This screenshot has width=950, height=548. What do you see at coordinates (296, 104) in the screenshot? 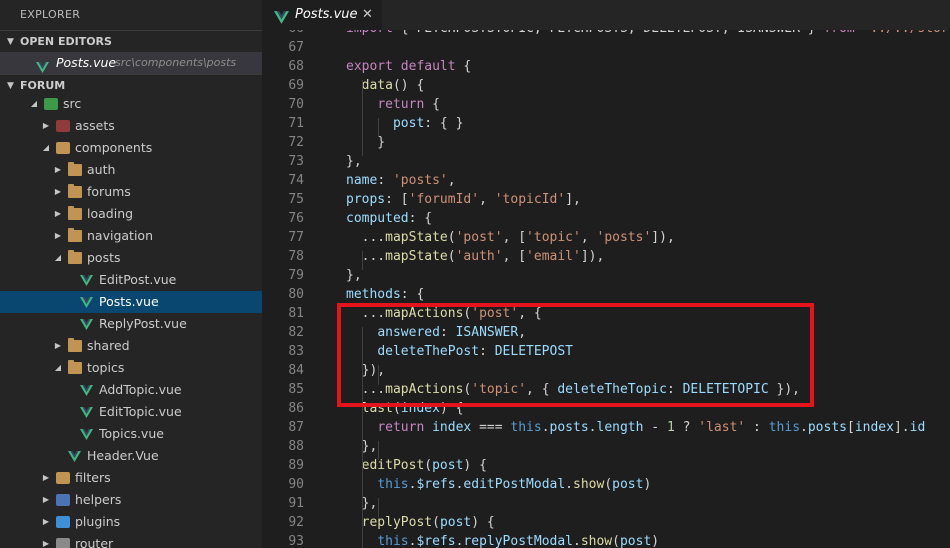
I see `line-number: 70` at bounding box center [296, 104].